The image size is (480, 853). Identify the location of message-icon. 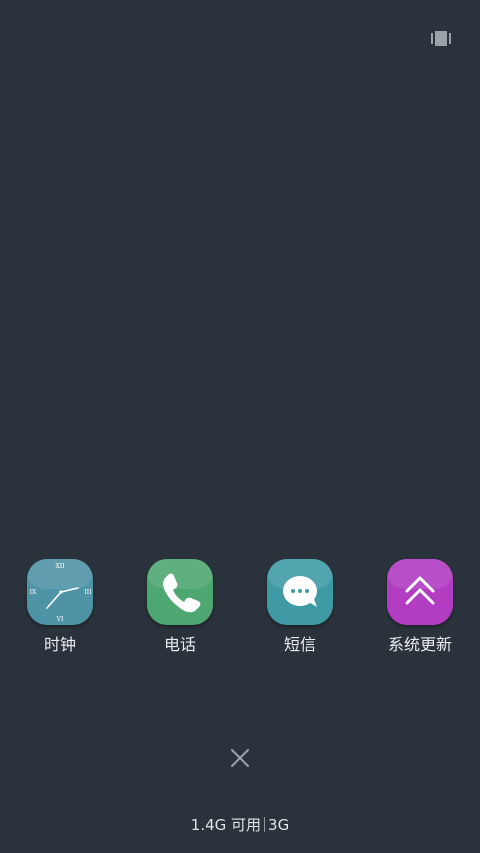
(300, 591).